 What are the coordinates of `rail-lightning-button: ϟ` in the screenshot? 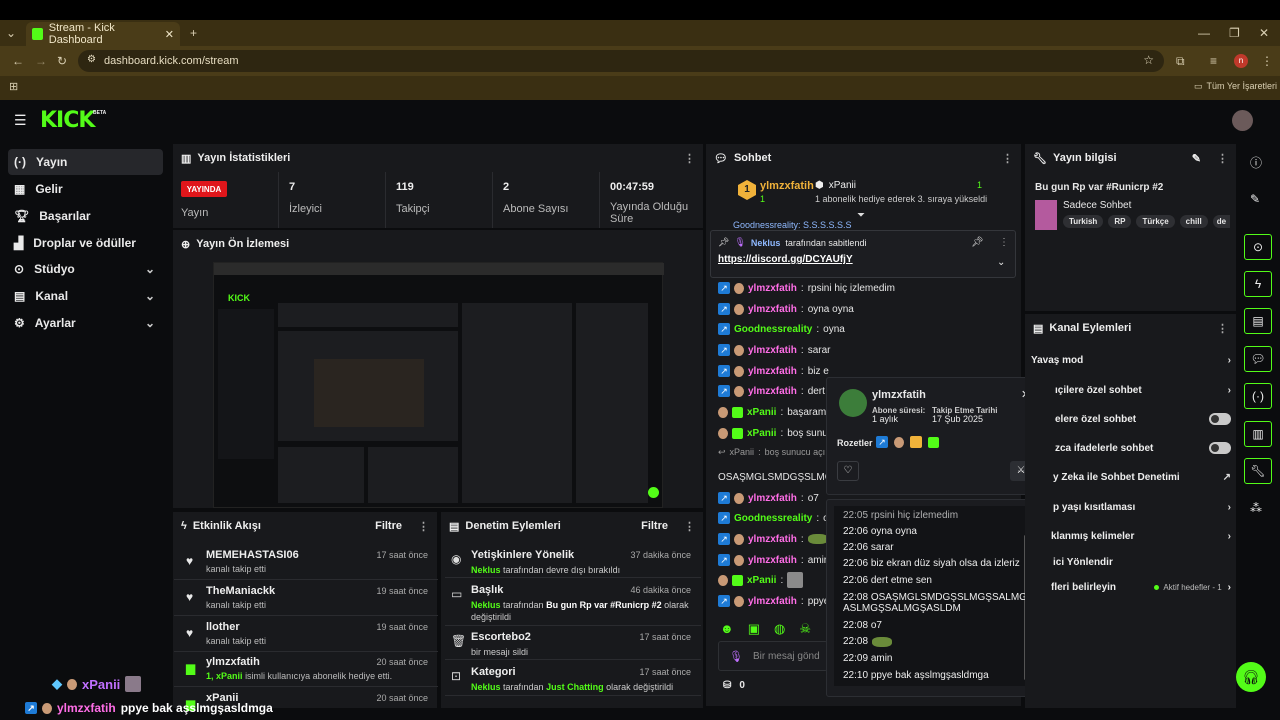 It's located at (1258, 284).